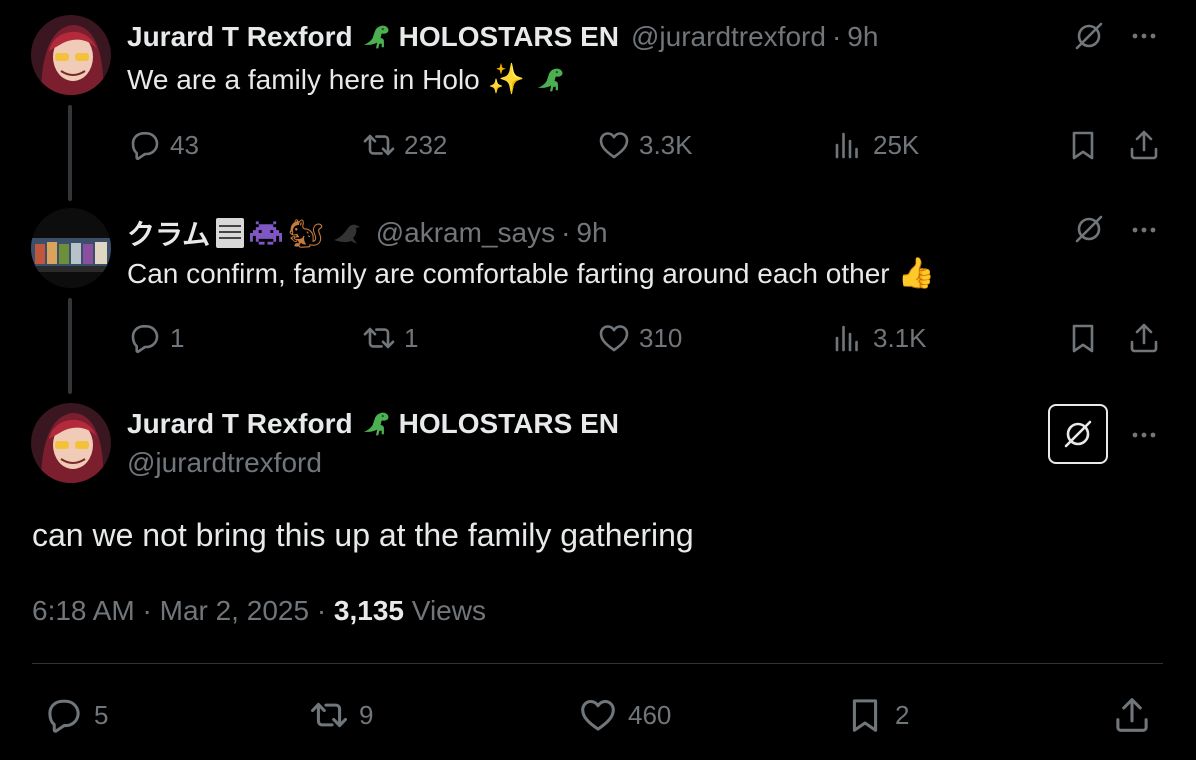 This screenshot has width=1196, height=760. Describe the element at coordinates (445, 610) in the screenshot. I see `views-label: Views` at that location.